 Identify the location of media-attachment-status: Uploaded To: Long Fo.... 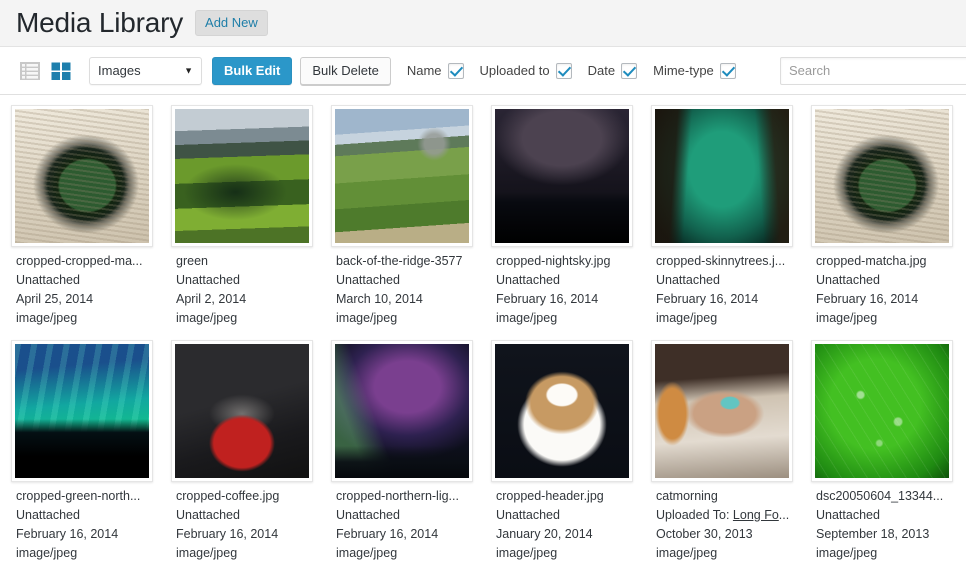
(724, 515).